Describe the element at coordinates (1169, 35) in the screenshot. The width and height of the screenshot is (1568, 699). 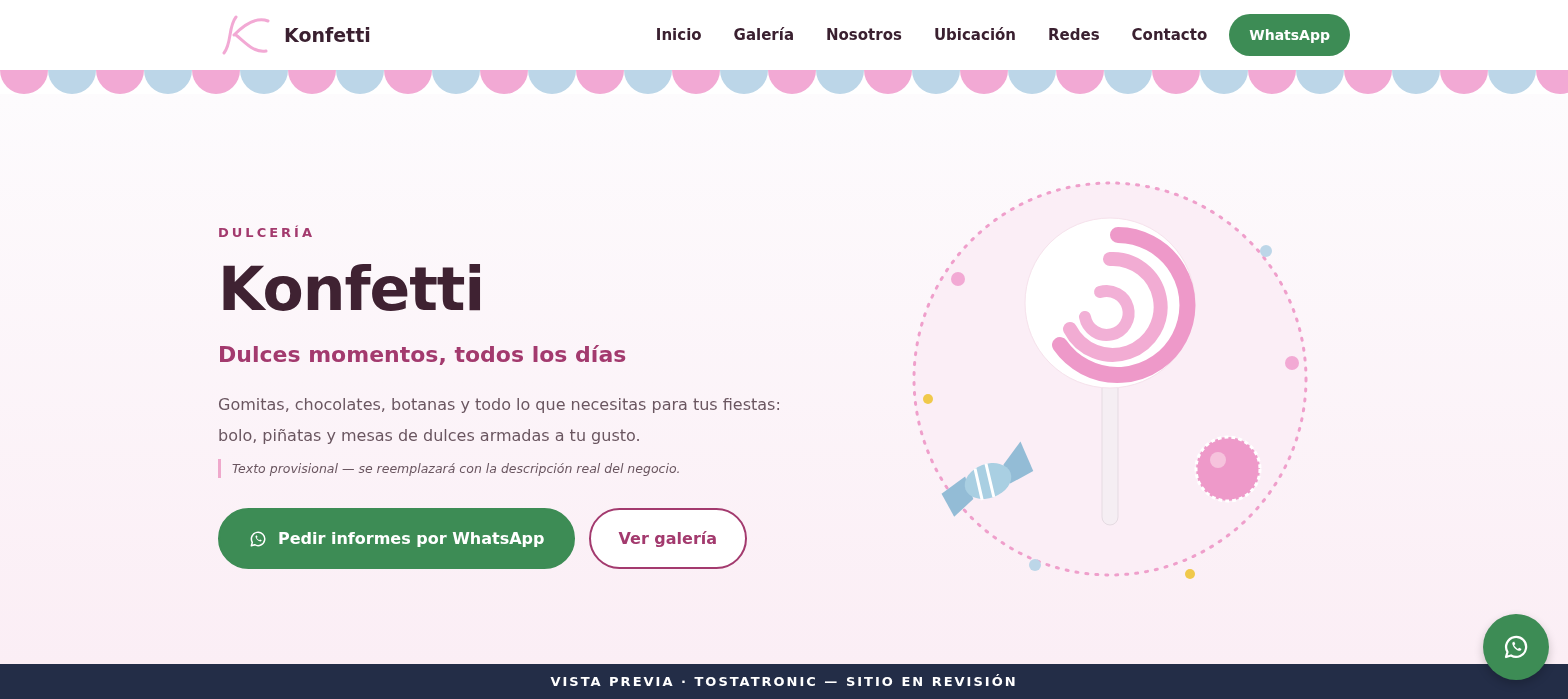
I see `nav-link: Contacto` at that location.